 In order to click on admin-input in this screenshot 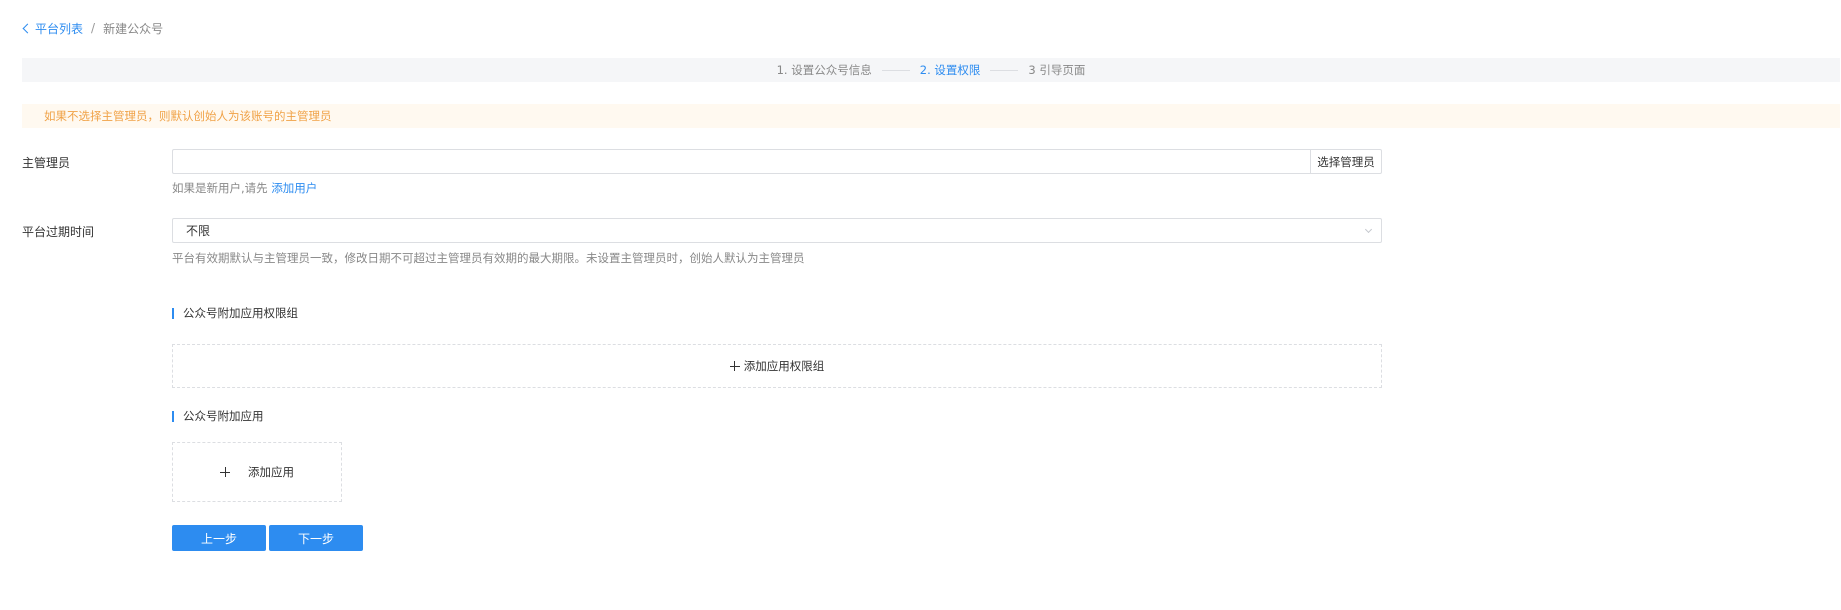, I will do `click(741, 161)`.